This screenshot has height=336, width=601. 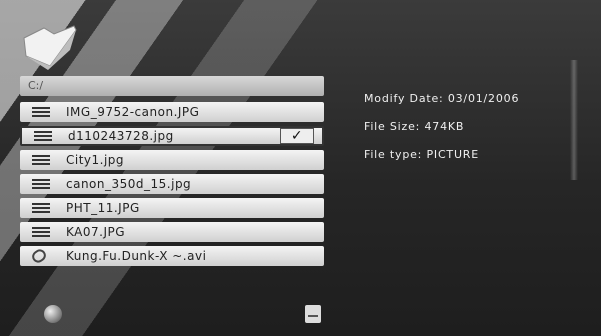 What do you see at coordinates (50, 47) in the screenshot?
I see `folder-icon` at bounding box center [50, 47].